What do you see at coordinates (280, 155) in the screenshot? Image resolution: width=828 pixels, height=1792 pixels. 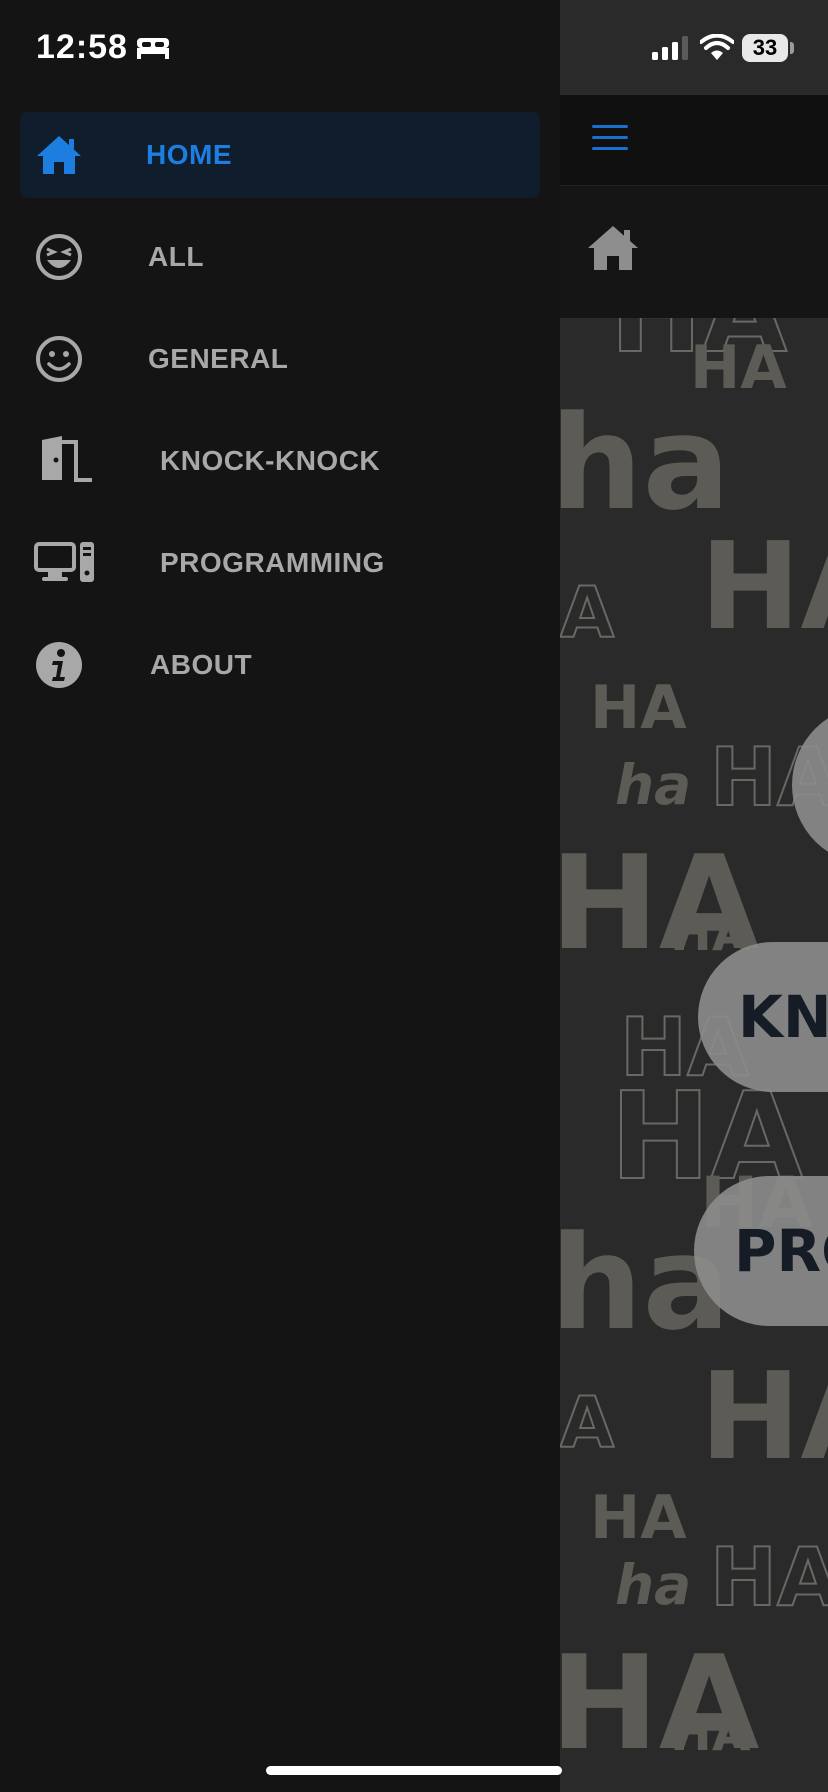 I see `menu-item-home: HOME` at bounding box center [280, 155].